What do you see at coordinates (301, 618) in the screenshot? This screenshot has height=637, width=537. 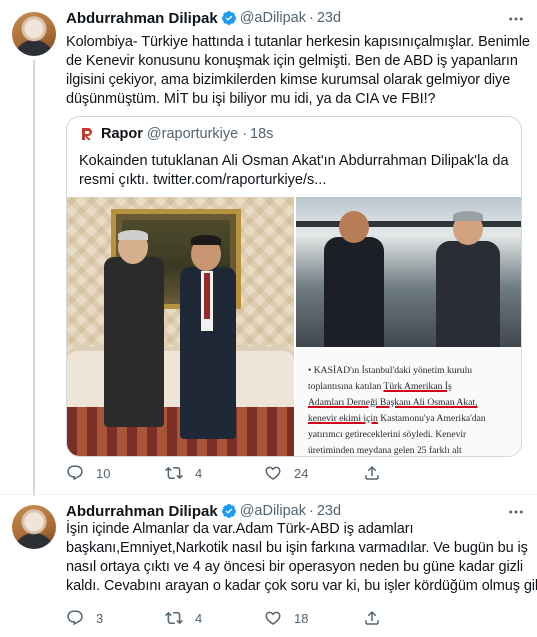 I see `like-count: 18` at bounding box center [301, 618].